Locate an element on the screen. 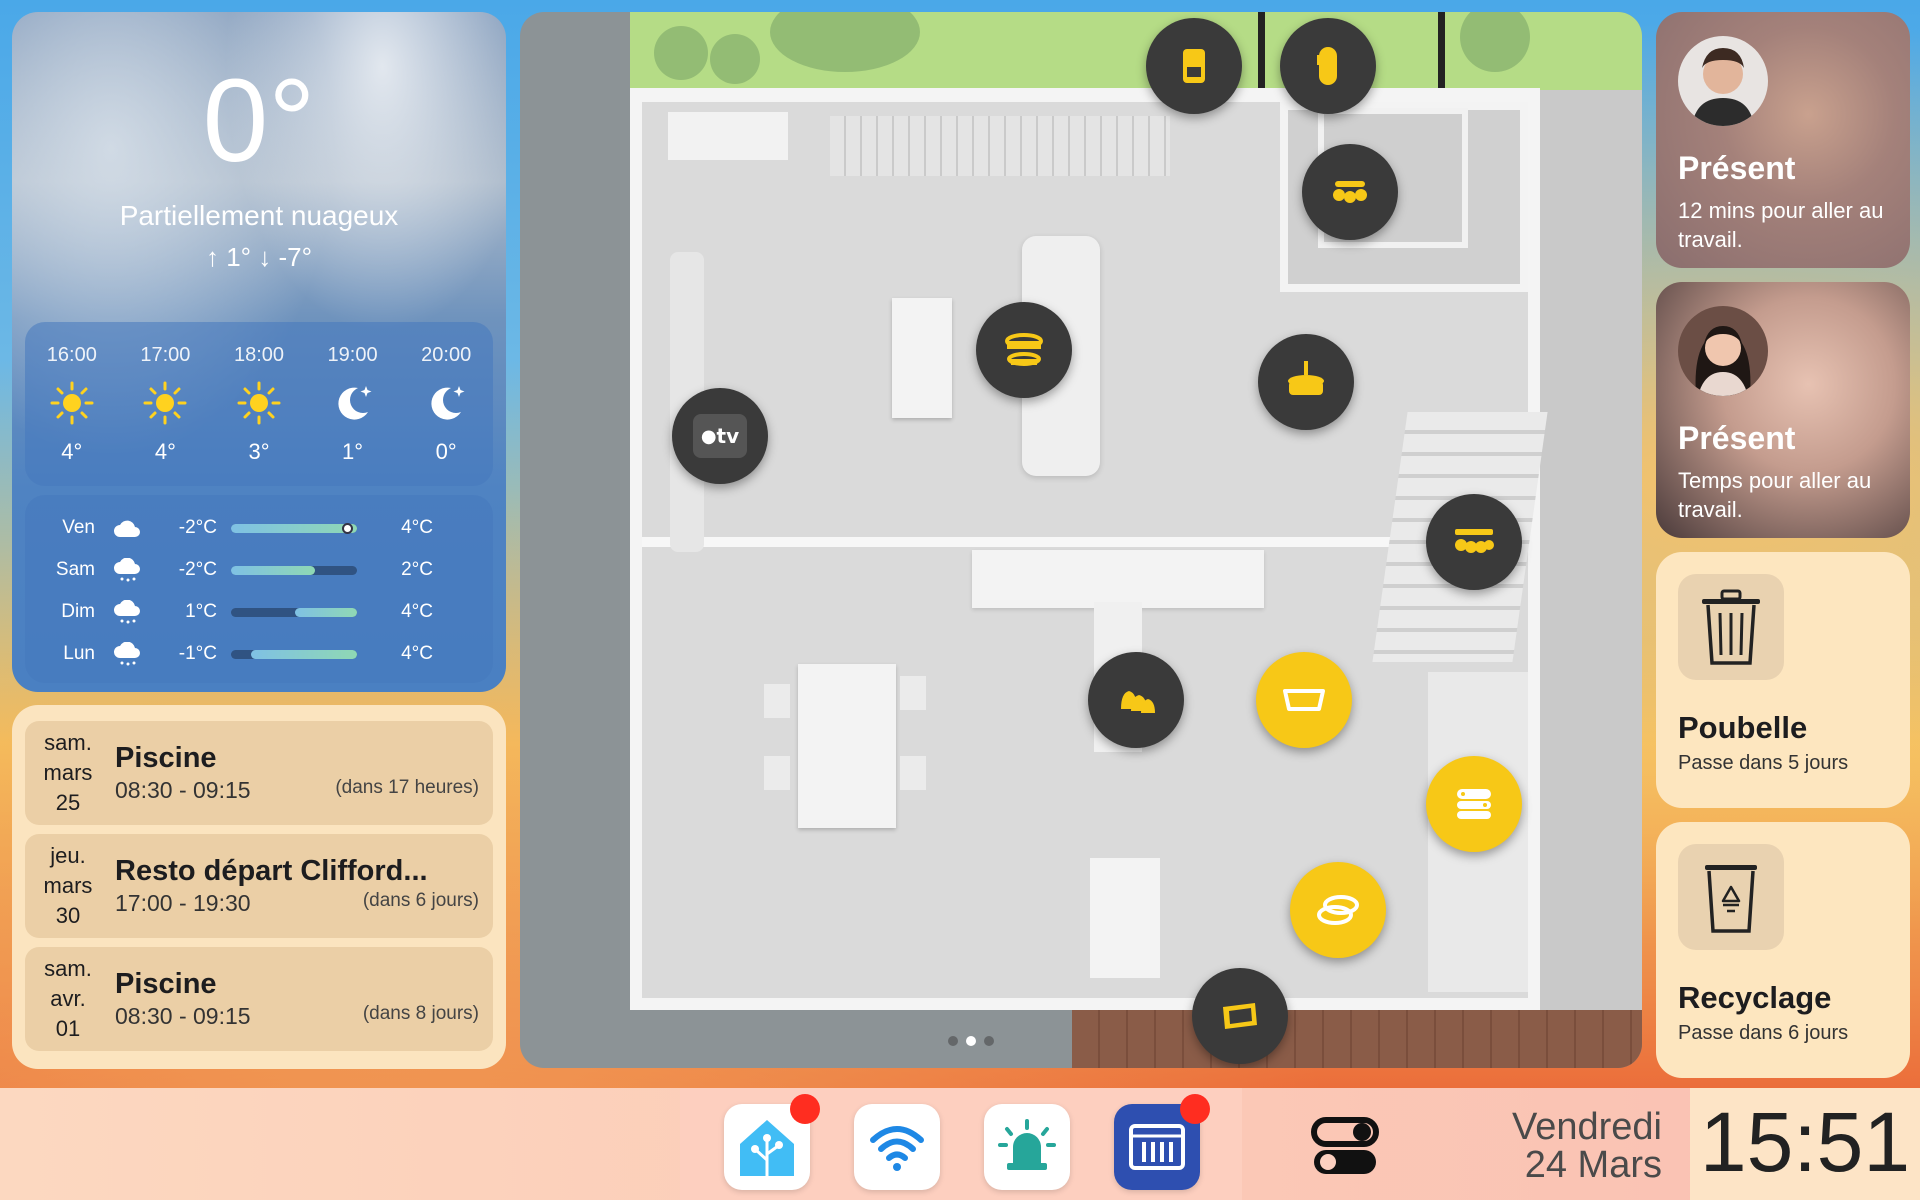 This screenshot has height=1200, width=1920. light-cylinder-button is located at coordinates (1328, 66).